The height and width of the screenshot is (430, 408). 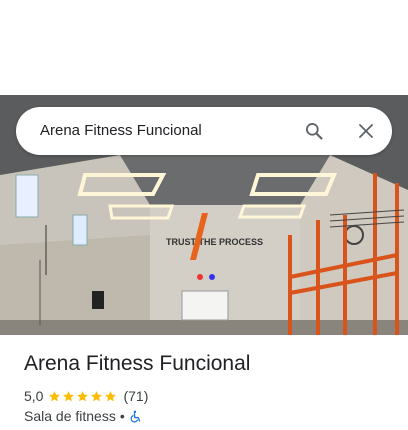 What do you see at coordinates (204, 131) in the screenshot?
I see `search-bar: Arena Fitness Funcional` at bounding box center [204, 131].